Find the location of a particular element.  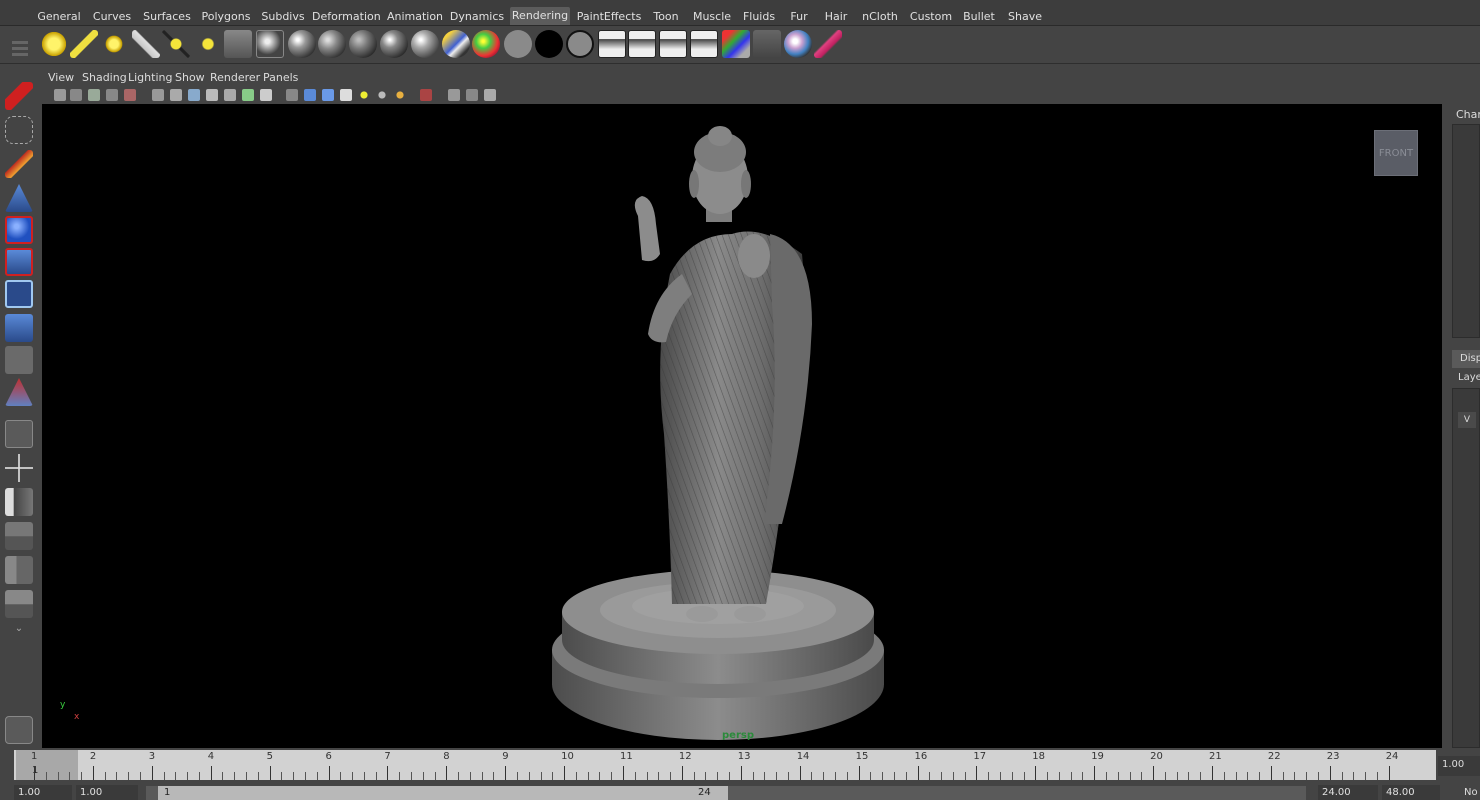

shelf-tab-dynamics: Dynamics is located at coordinates (477, 17).